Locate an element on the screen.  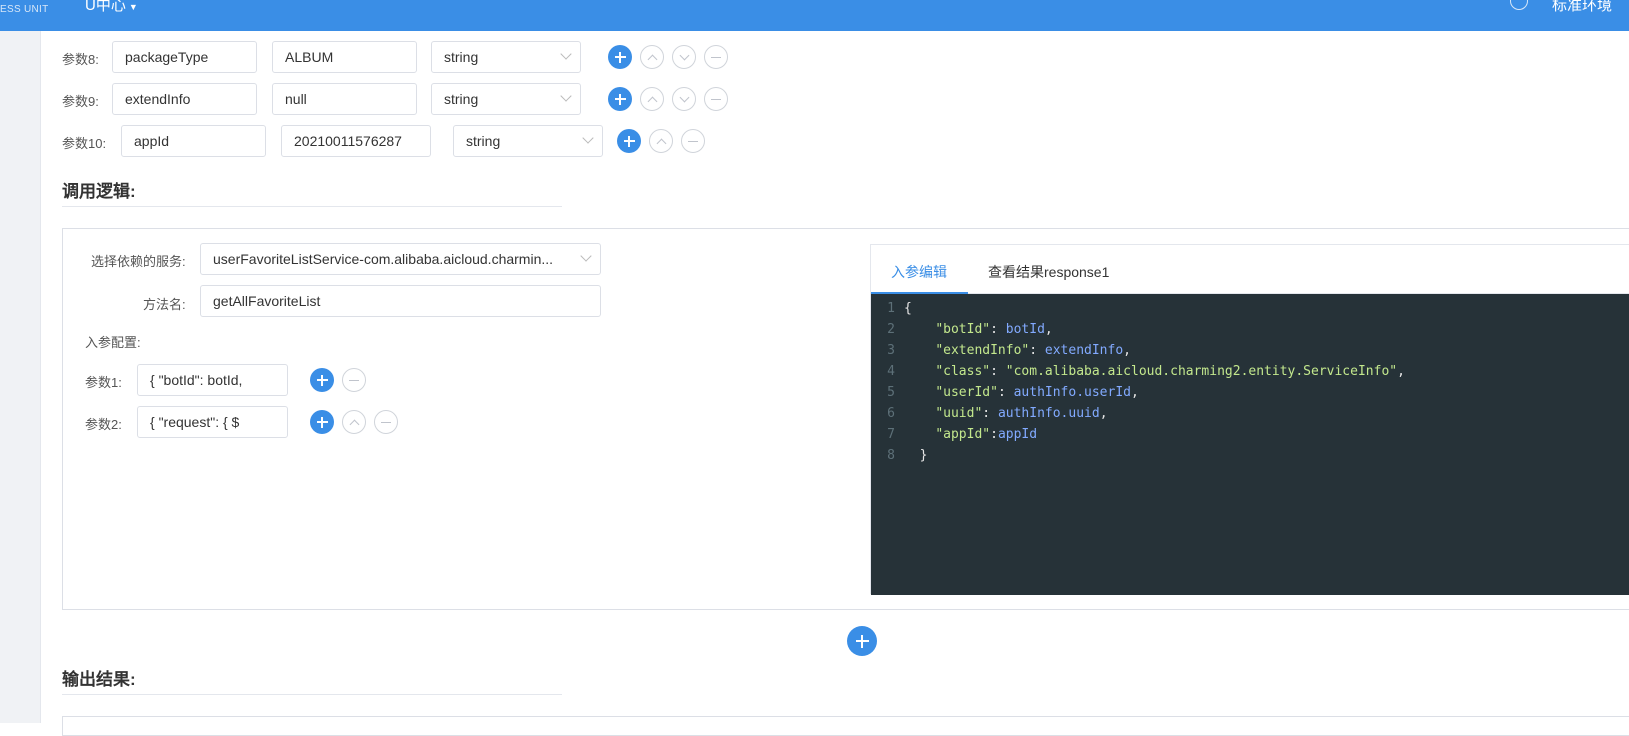
code-text: { is located at coordinates (908, 308).